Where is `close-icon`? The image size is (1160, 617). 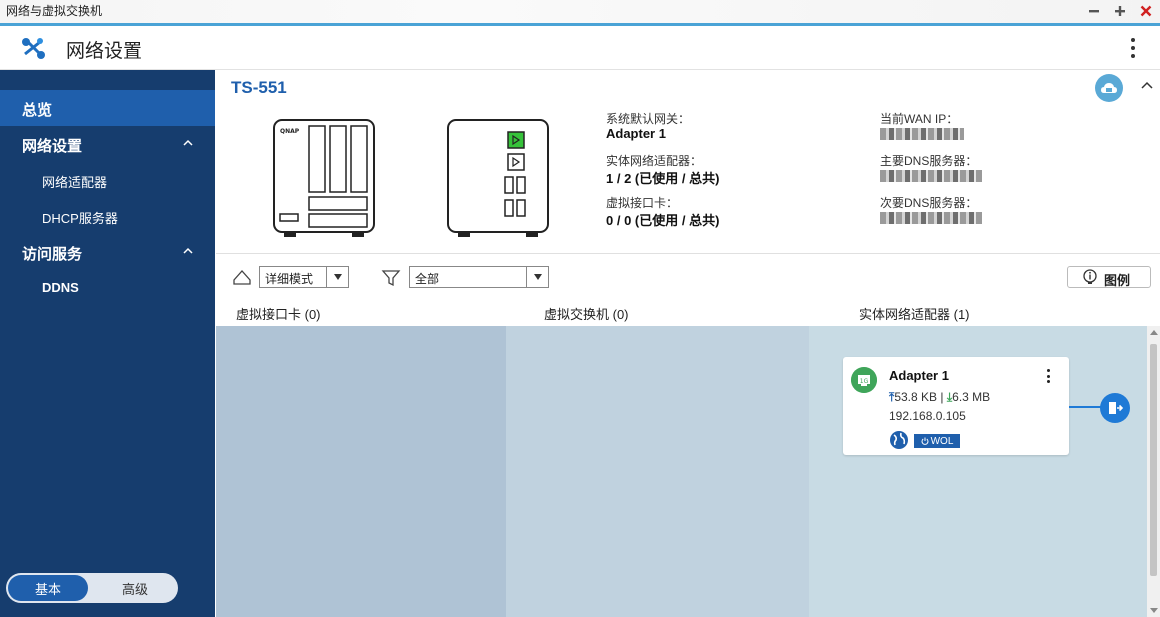 close-icon is located at coordinates (1146, 11).